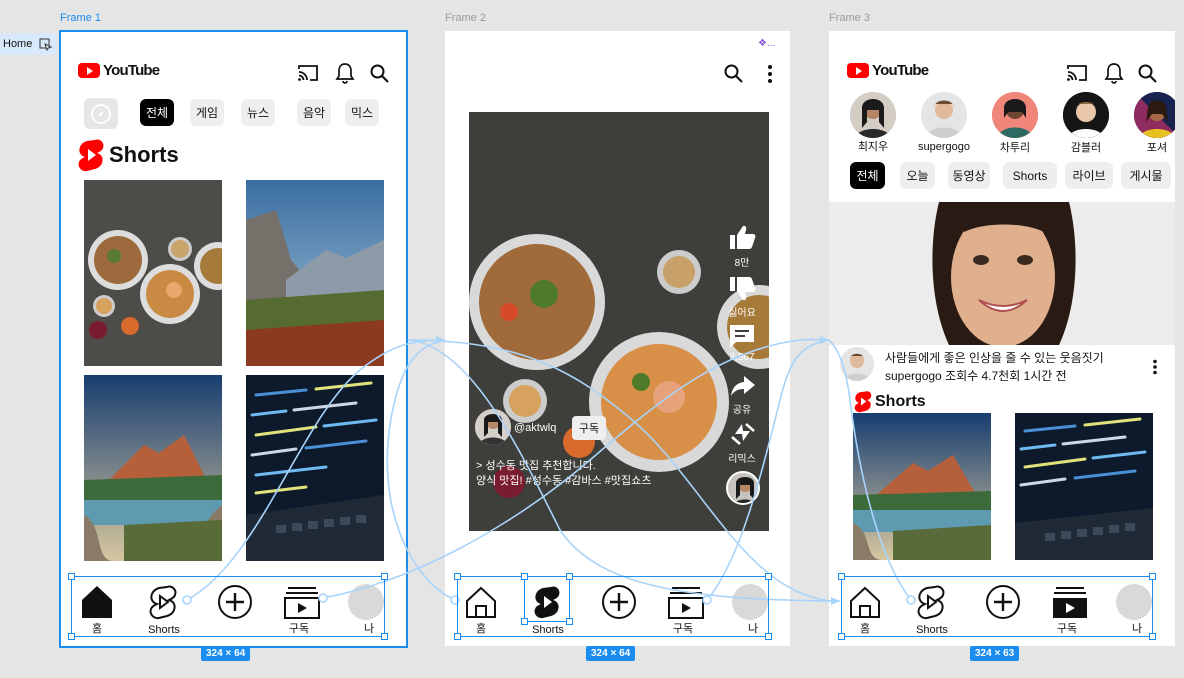 This screenshot has height=678, width=1184. What do you see at coordinates (564, 481) in the screenshot?
I see `caption-line-2: 양식 맛집! #성수동 #감바스 #맛집쇼츠` at bounding box center [564, 481].